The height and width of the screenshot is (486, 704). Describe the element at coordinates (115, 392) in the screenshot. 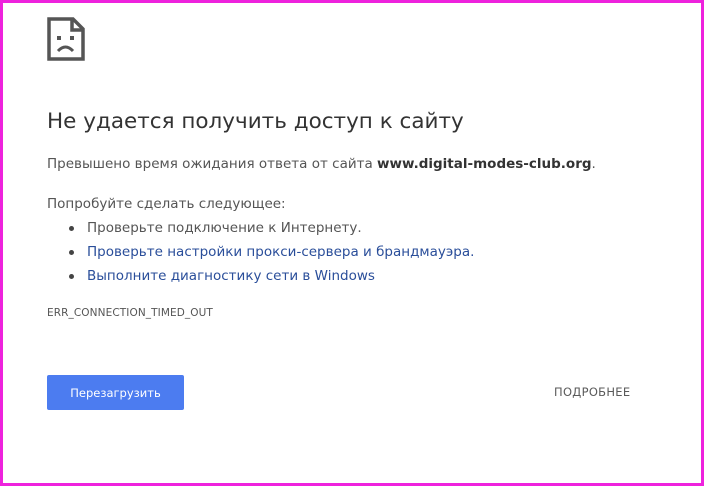

I see `reload-button: Перезагрузить` at that location.